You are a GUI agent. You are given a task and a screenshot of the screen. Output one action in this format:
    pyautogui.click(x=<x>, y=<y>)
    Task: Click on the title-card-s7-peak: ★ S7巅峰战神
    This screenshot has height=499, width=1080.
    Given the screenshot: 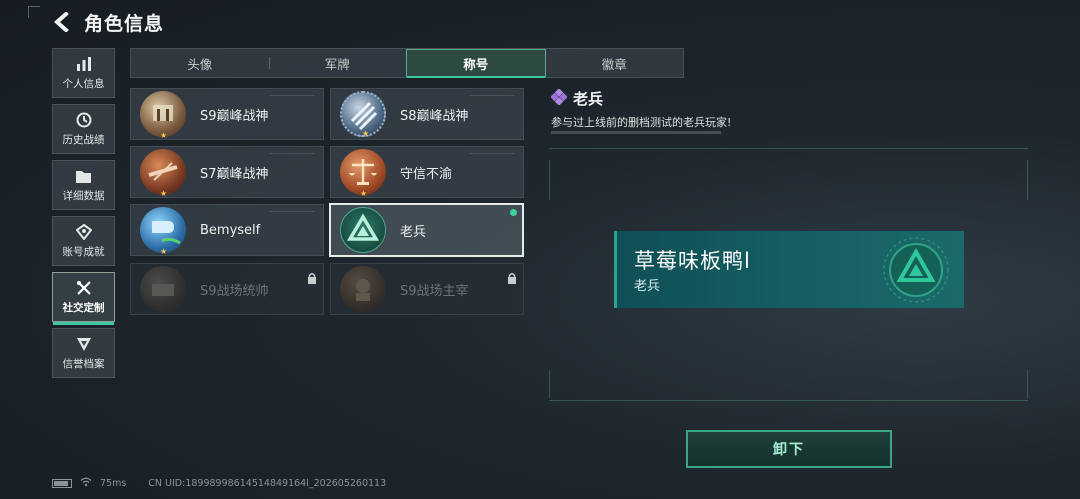 What is the action you would take?
    pyautogui.click(x=227, y=172)
    